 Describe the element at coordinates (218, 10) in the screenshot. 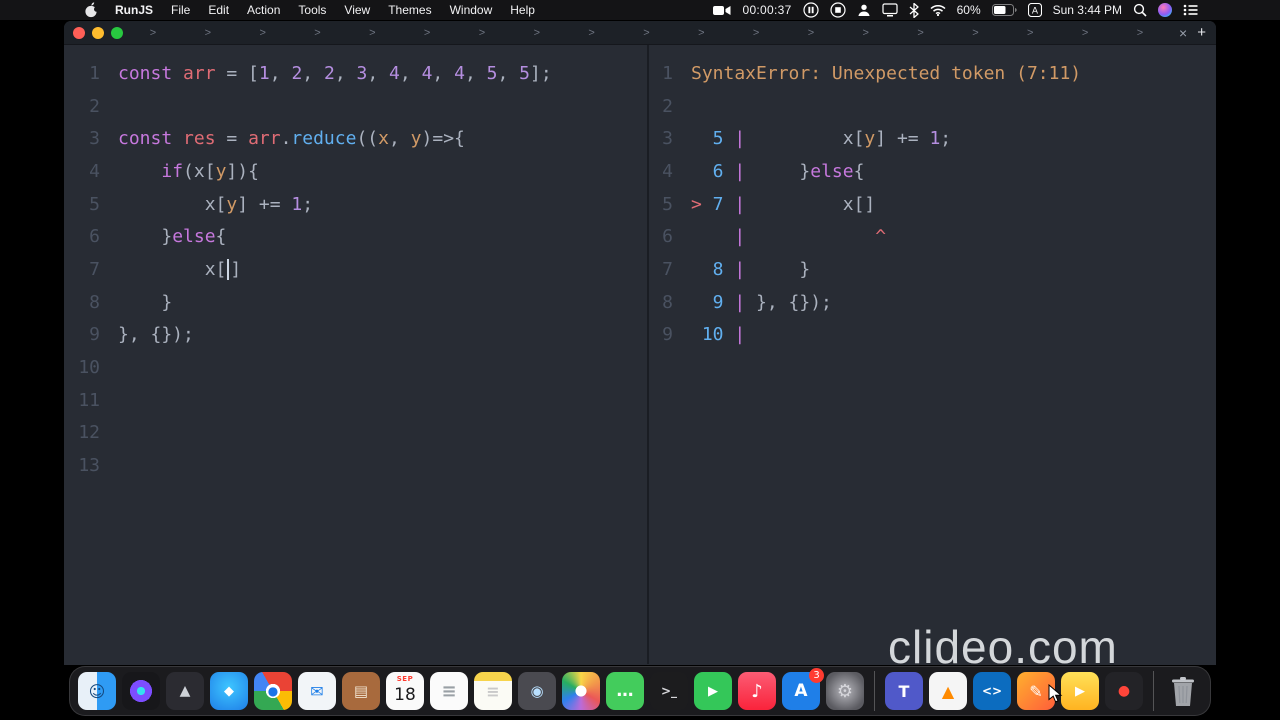

I see `menu-item-edit: Edit` at that location.